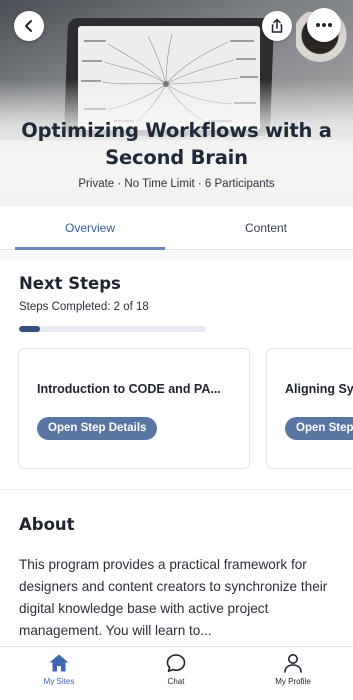  What do you see at coordinates (176, 255) in the screenshot?
I see `section-spacer` at bounding box center [176, 255].